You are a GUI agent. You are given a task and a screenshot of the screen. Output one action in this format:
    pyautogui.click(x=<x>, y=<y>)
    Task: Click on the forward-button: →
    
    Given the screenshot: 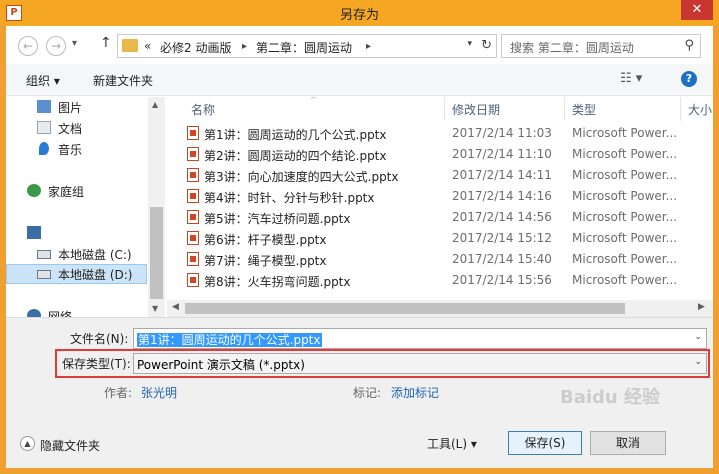 What is the action you would take?
    pyautogui.click(x=56, y=46)
    